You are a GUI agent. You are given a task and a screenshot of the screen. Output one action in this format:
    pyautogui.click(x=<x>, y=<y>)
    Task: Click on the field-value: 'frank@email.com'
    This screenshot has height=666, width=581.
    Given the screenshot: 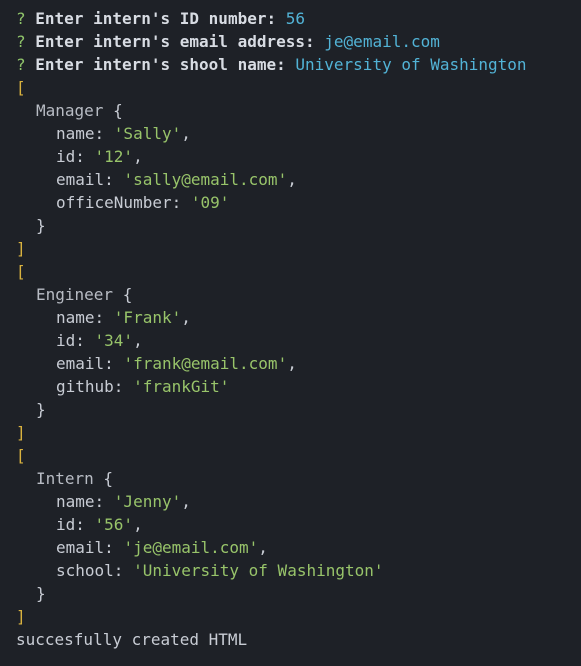 What is the action you would take?
    pyautogui.click(x=205, y=363)
    